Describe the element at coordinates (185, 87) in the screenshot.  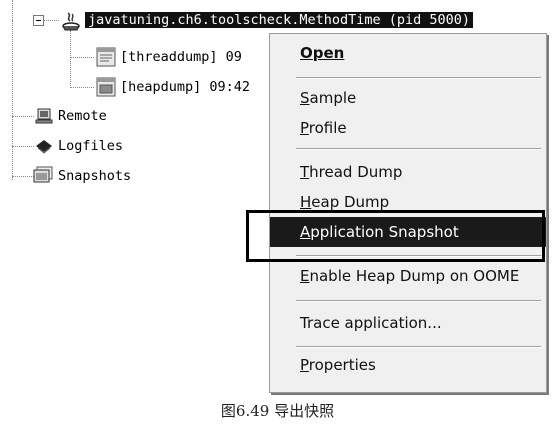
I see `heapdump-node: [heapdump] 09:42` at that location.